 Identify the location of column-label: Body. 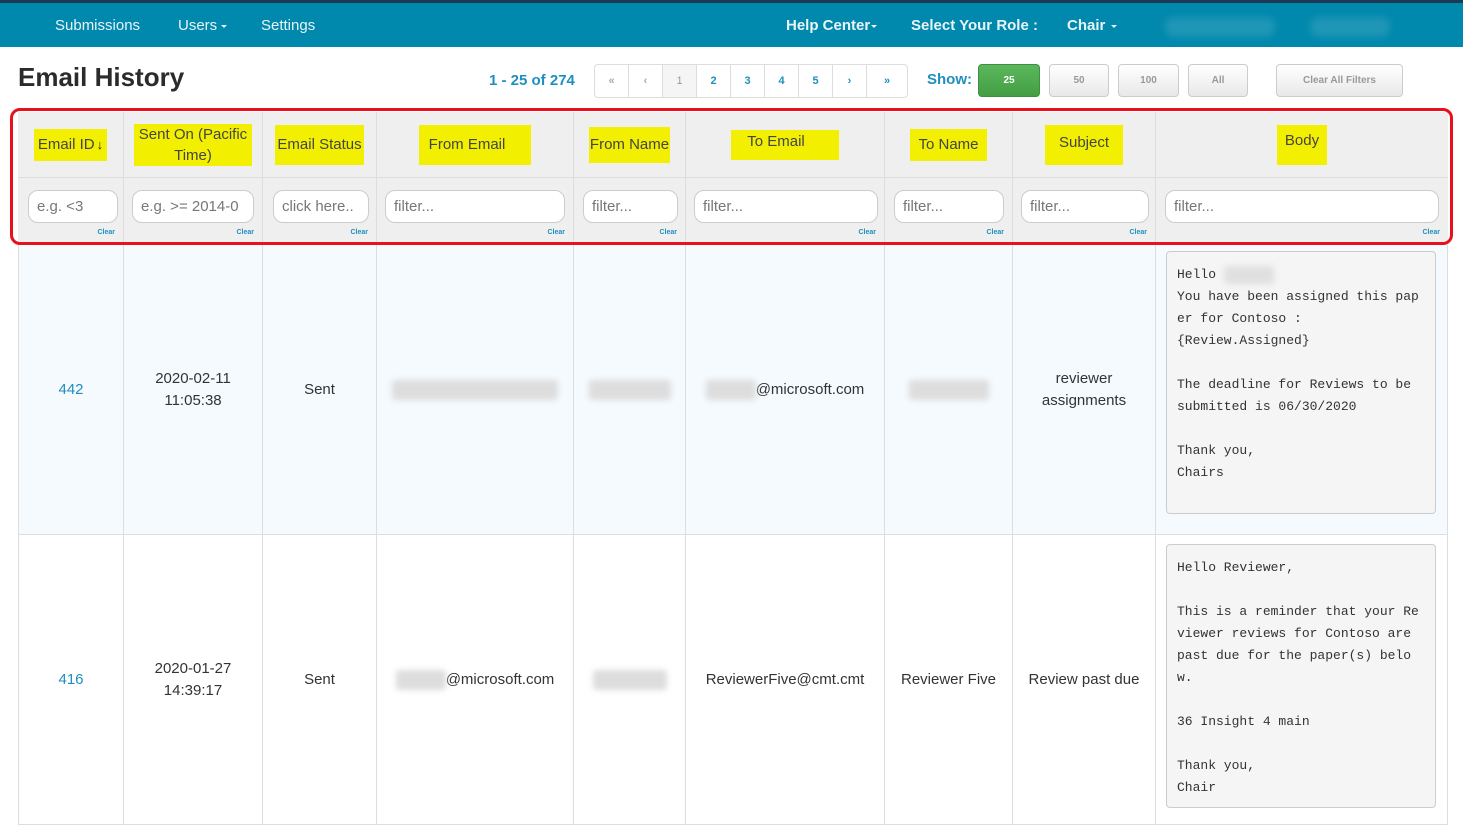
(1302, 144).